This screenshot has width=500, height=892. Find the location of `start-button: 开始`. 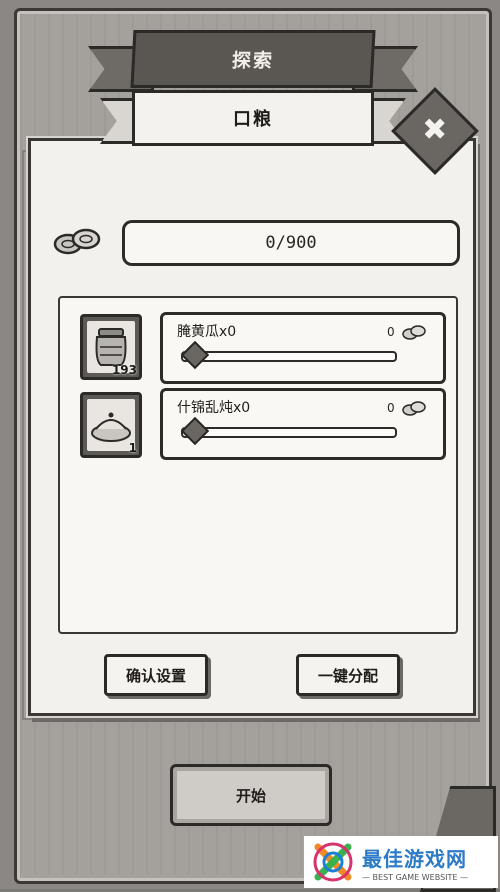

start-button: 开始 is located at coordinates (251, 795).